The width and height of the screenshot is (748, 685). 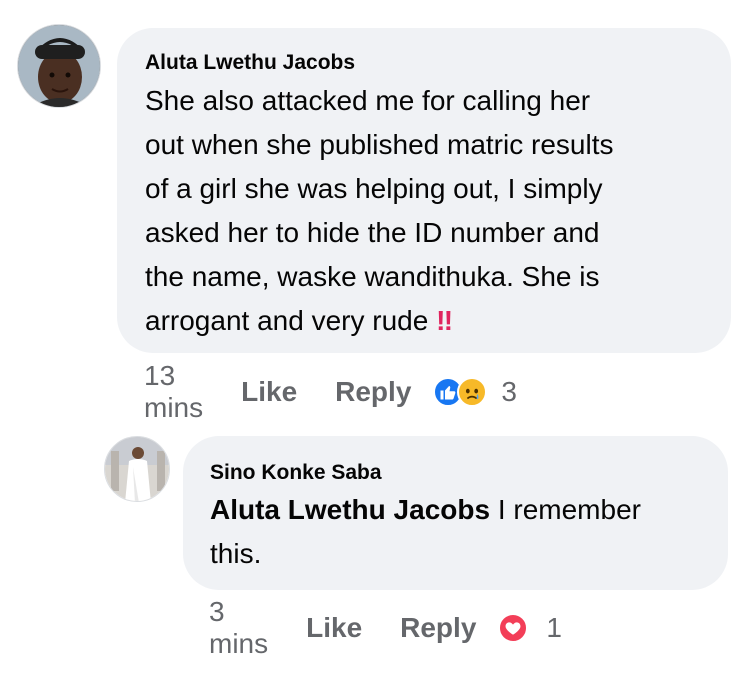 What do you see at coordinates (374, 188) in the screenshot?
I see `comment-line: of a girl she was helping out, I simply` at bounding box center [374, 188].